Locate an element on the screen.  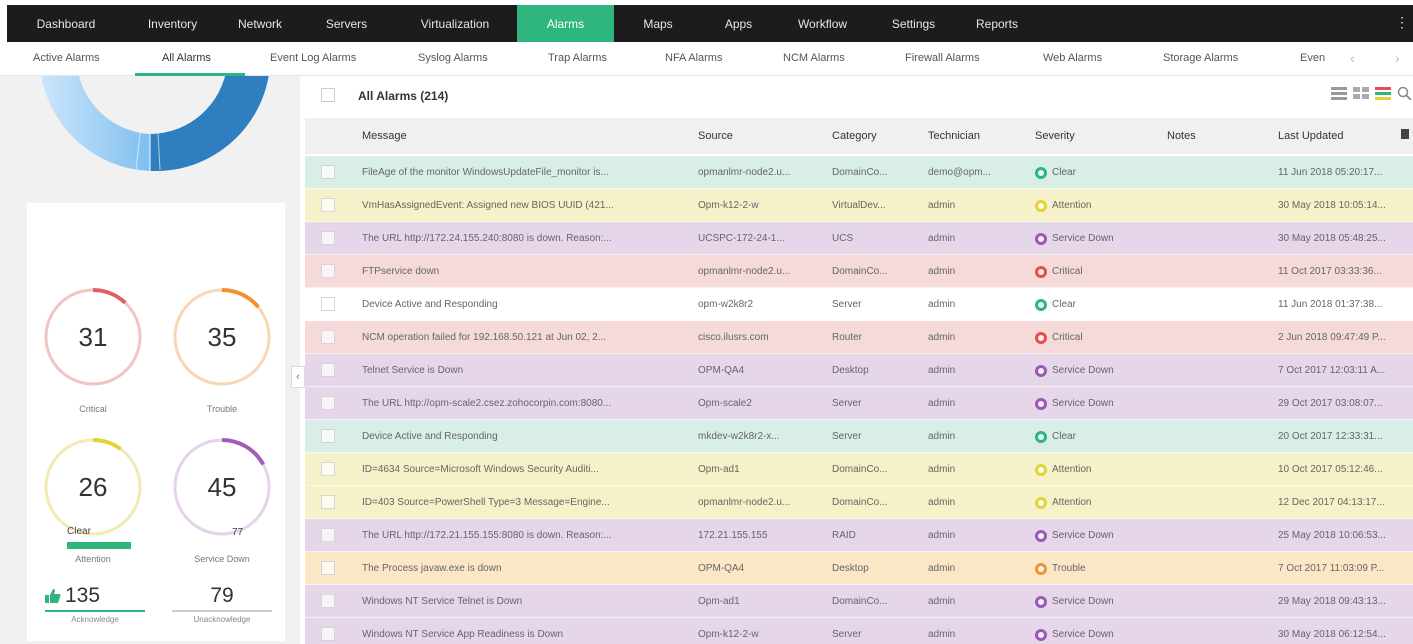
chevron-left-icon: ‹ is located at coordinates (1352, 58).